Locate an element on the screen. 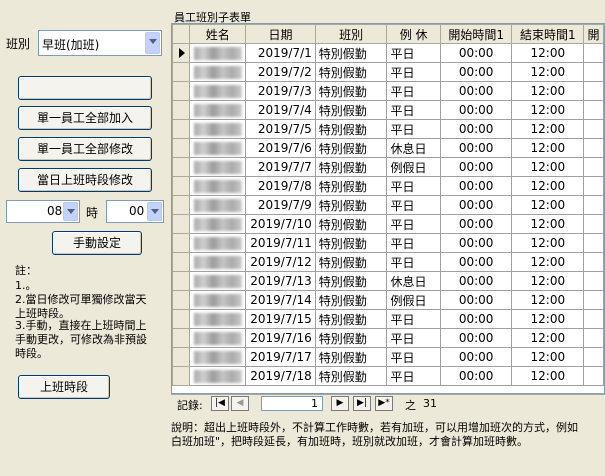 Image resolution: width=605 pixels, height=476 pixels. col-start2-header: 開 is located at coordinates (593, 34).